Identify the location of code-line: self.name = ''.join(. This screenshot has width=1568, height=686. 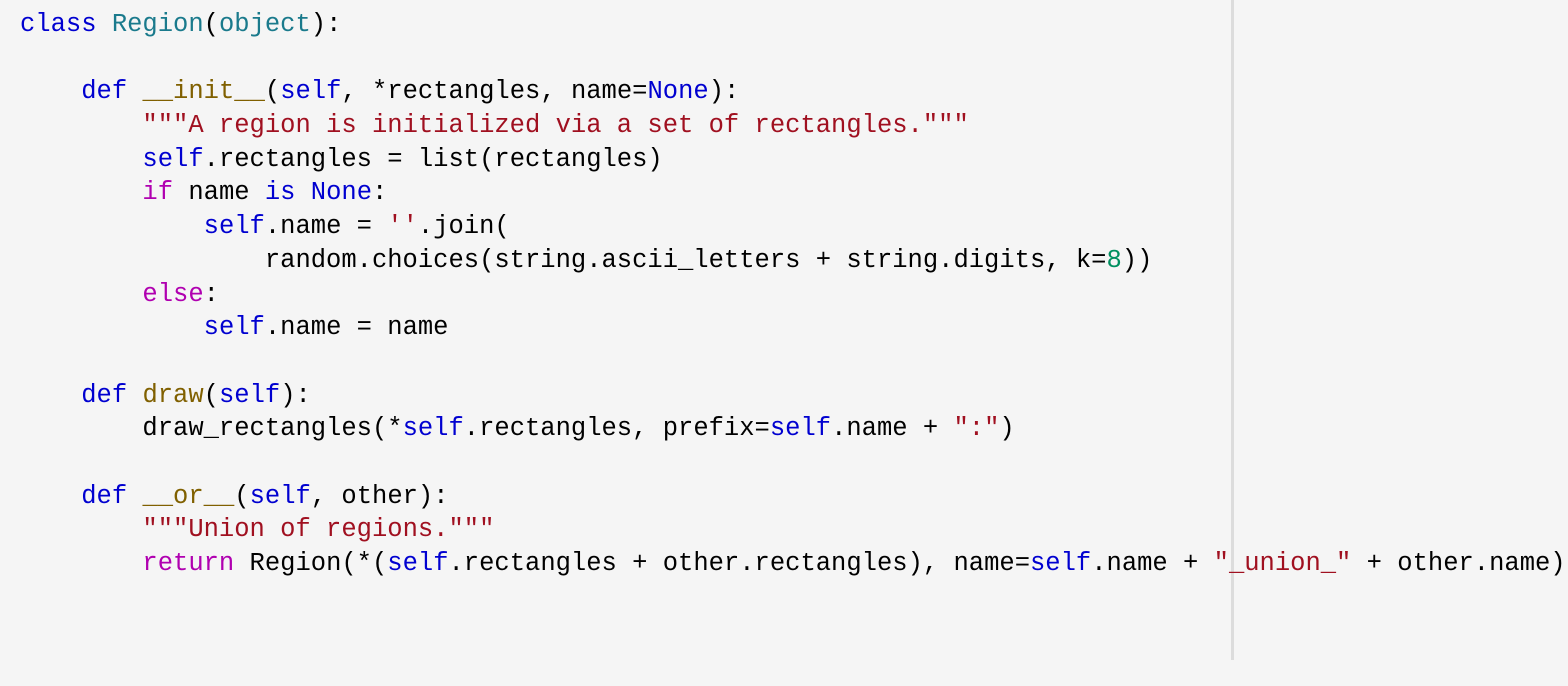
(793, 227).